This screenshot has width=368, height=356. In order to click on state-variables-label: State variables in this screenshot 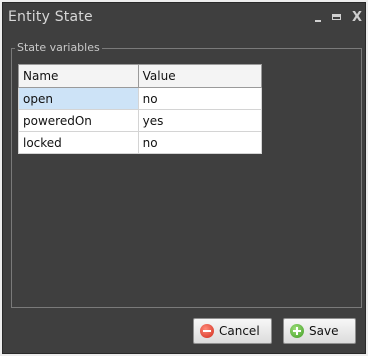, I will do `click(58, 47)`.